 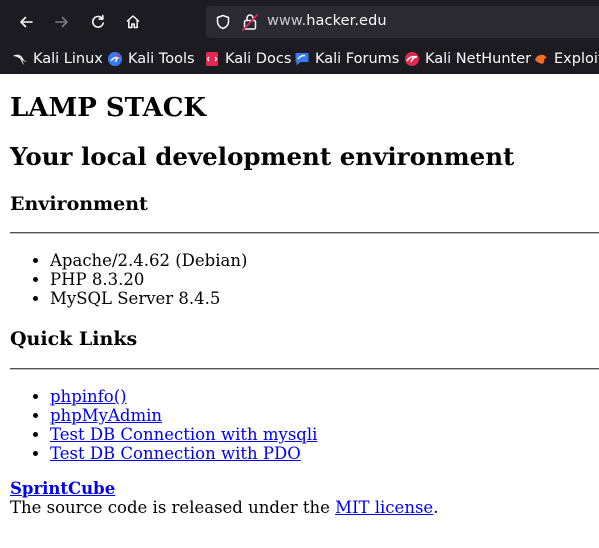 I want to click on home-button, so click(x=133, y=22).